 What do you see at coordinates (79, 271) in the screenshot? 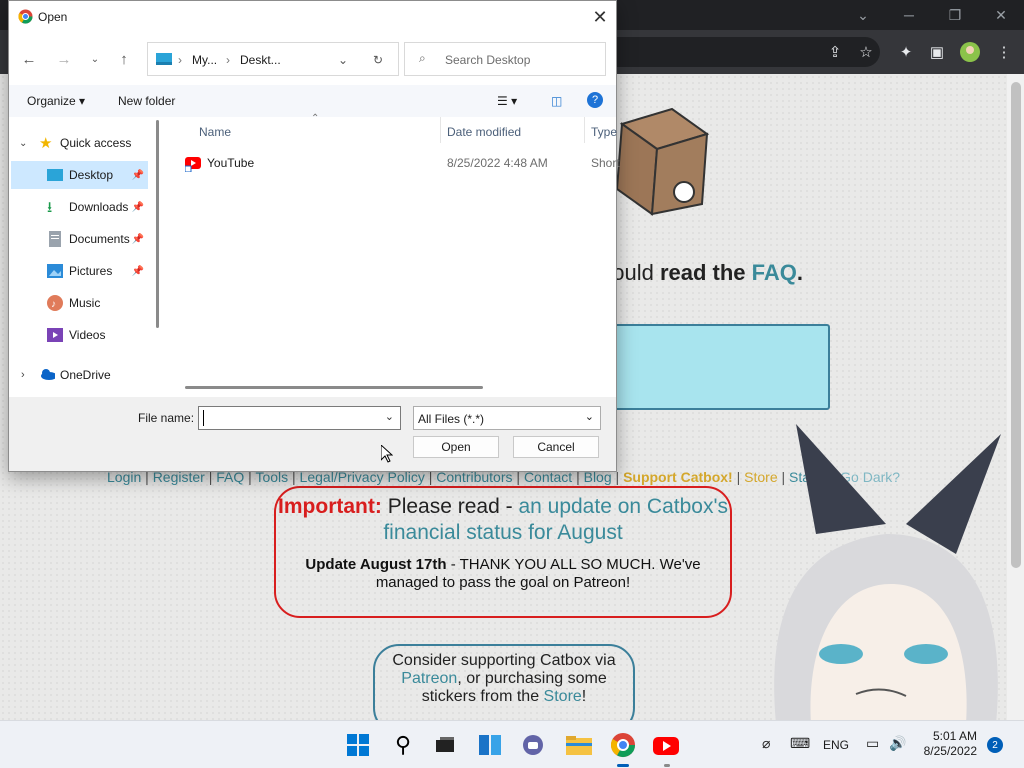
I see `nav-pictures: Pictures 📌` at bounding box center [79, 271].